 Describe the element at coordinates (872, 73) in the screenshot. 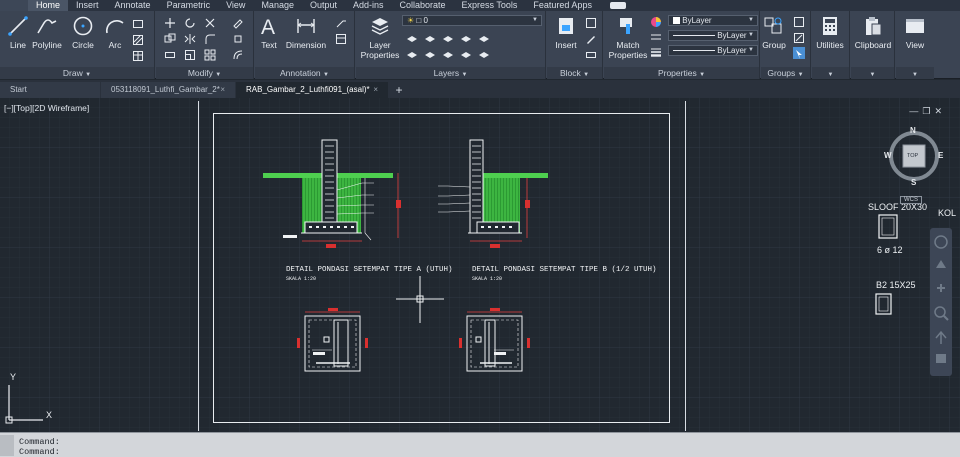

I see `clipboard-expander: ▼` at that location.